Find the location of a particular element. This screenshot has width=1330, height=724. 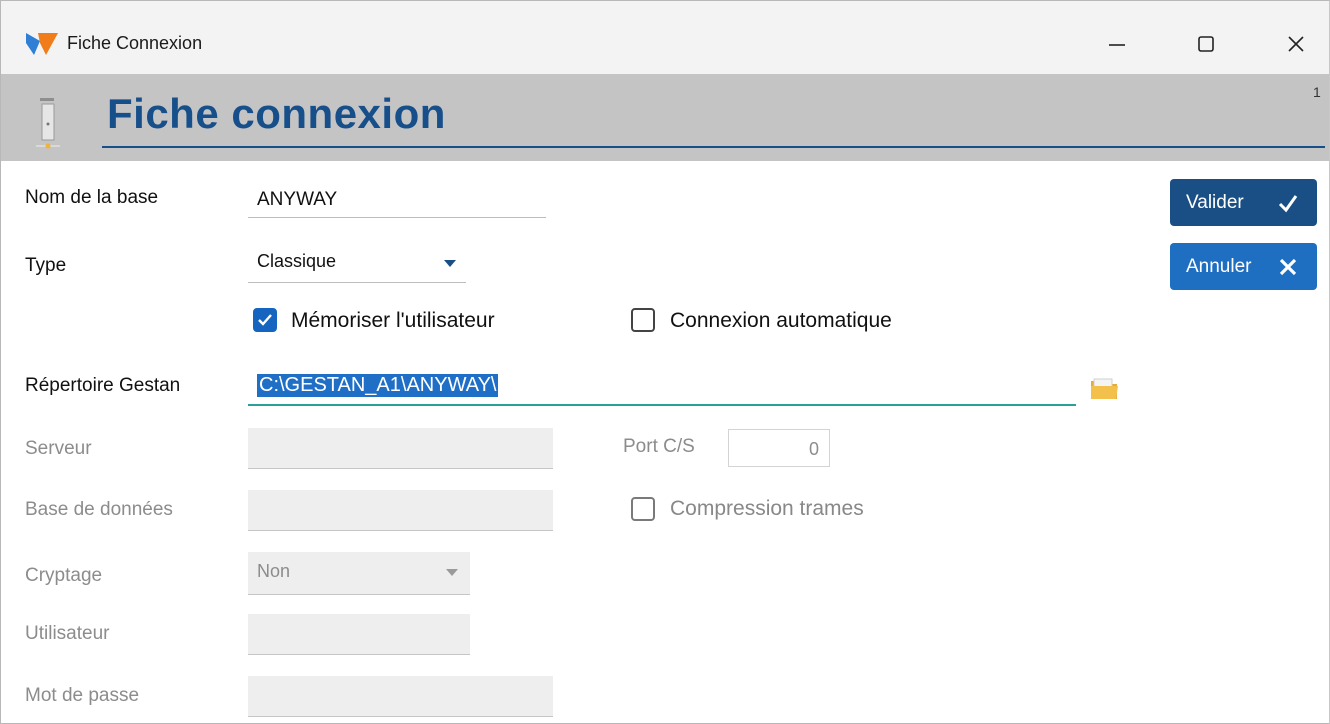

close-icon is located at coordinates (1296, 44).